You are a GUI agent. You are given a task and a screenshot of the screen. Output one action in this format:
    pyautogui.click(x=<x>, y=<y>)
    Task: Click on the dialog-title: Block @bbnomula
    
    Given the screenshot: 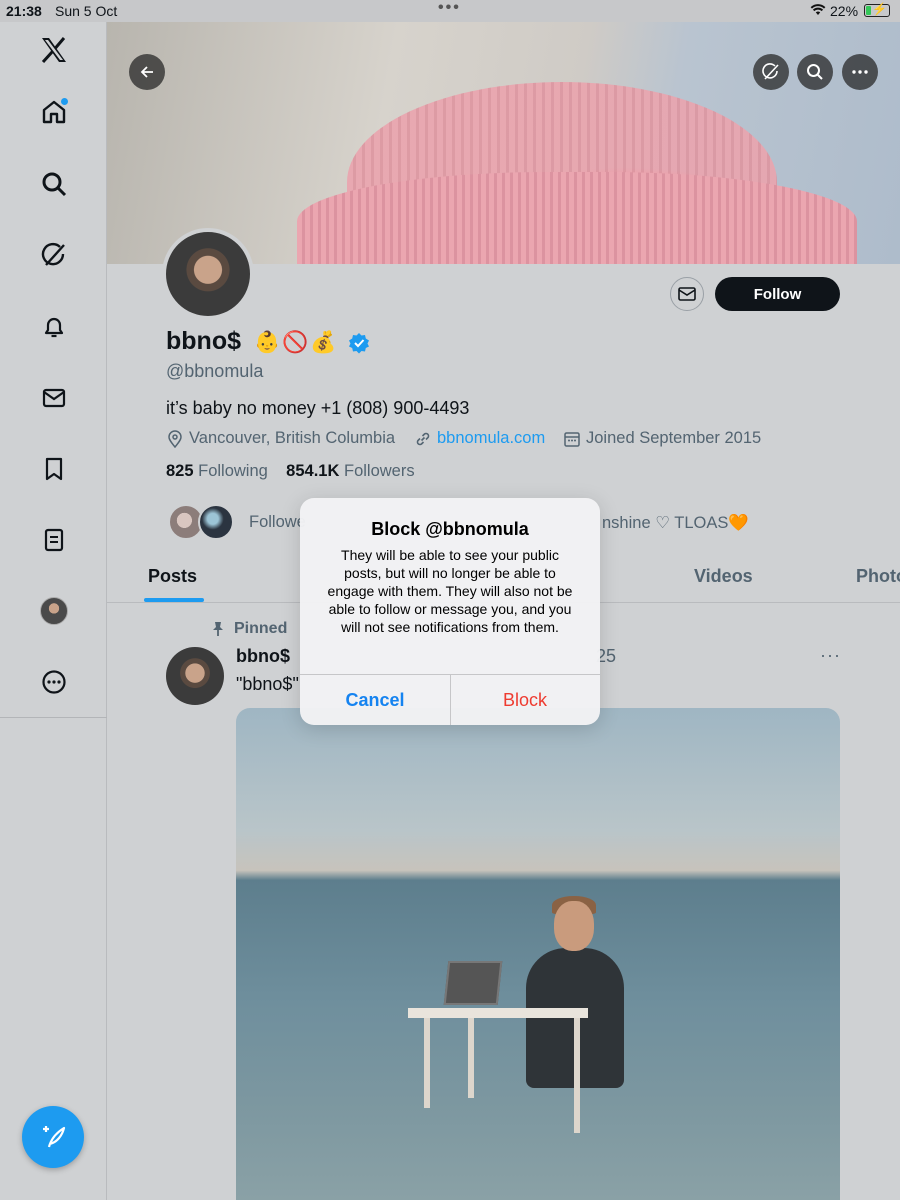 What is the action you would take?
    pyautogui.click(x=450, y=529)
    